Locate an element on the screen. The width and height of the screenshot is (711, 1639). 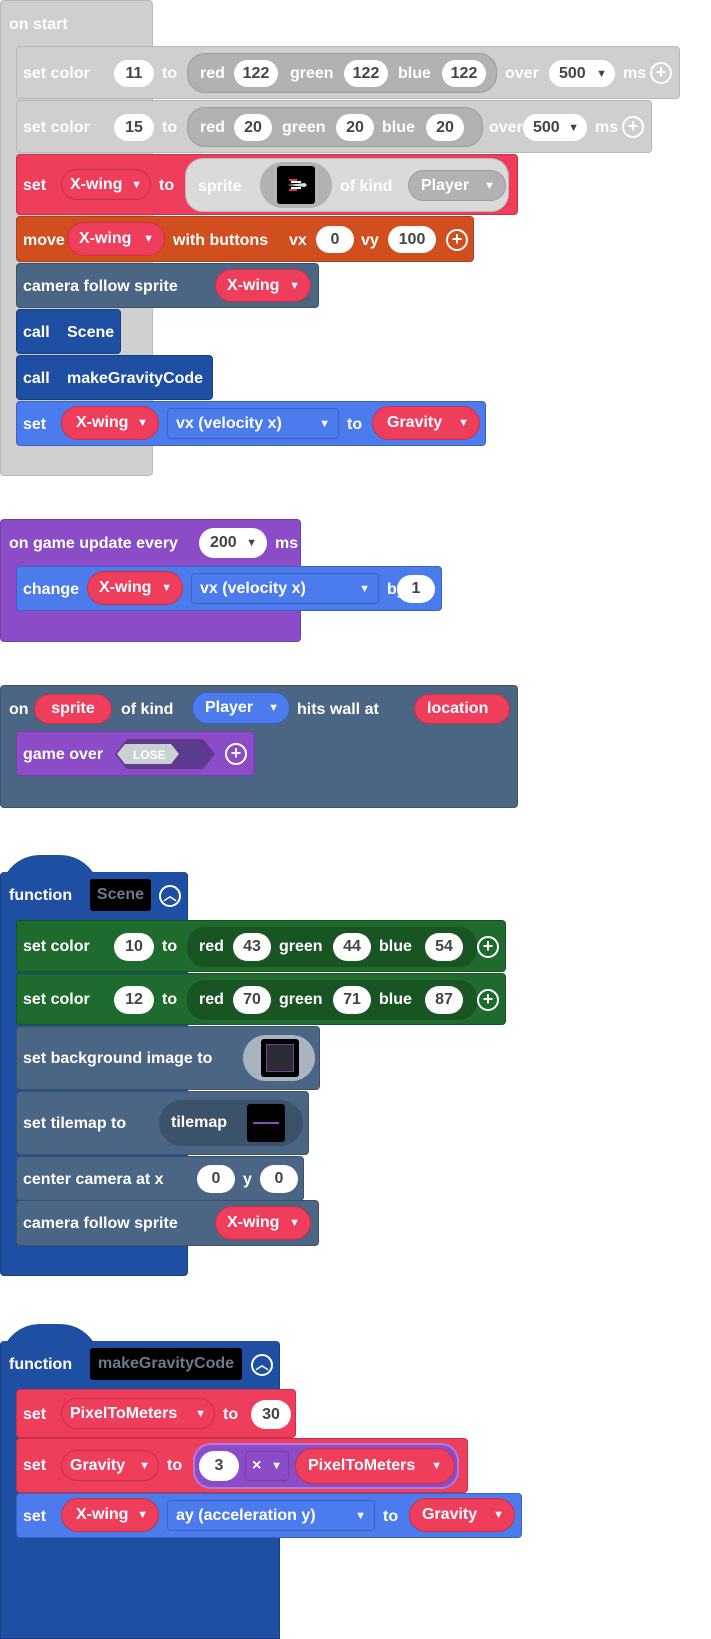
left-operand-input: 3 is located at coordinates (219, 1466).